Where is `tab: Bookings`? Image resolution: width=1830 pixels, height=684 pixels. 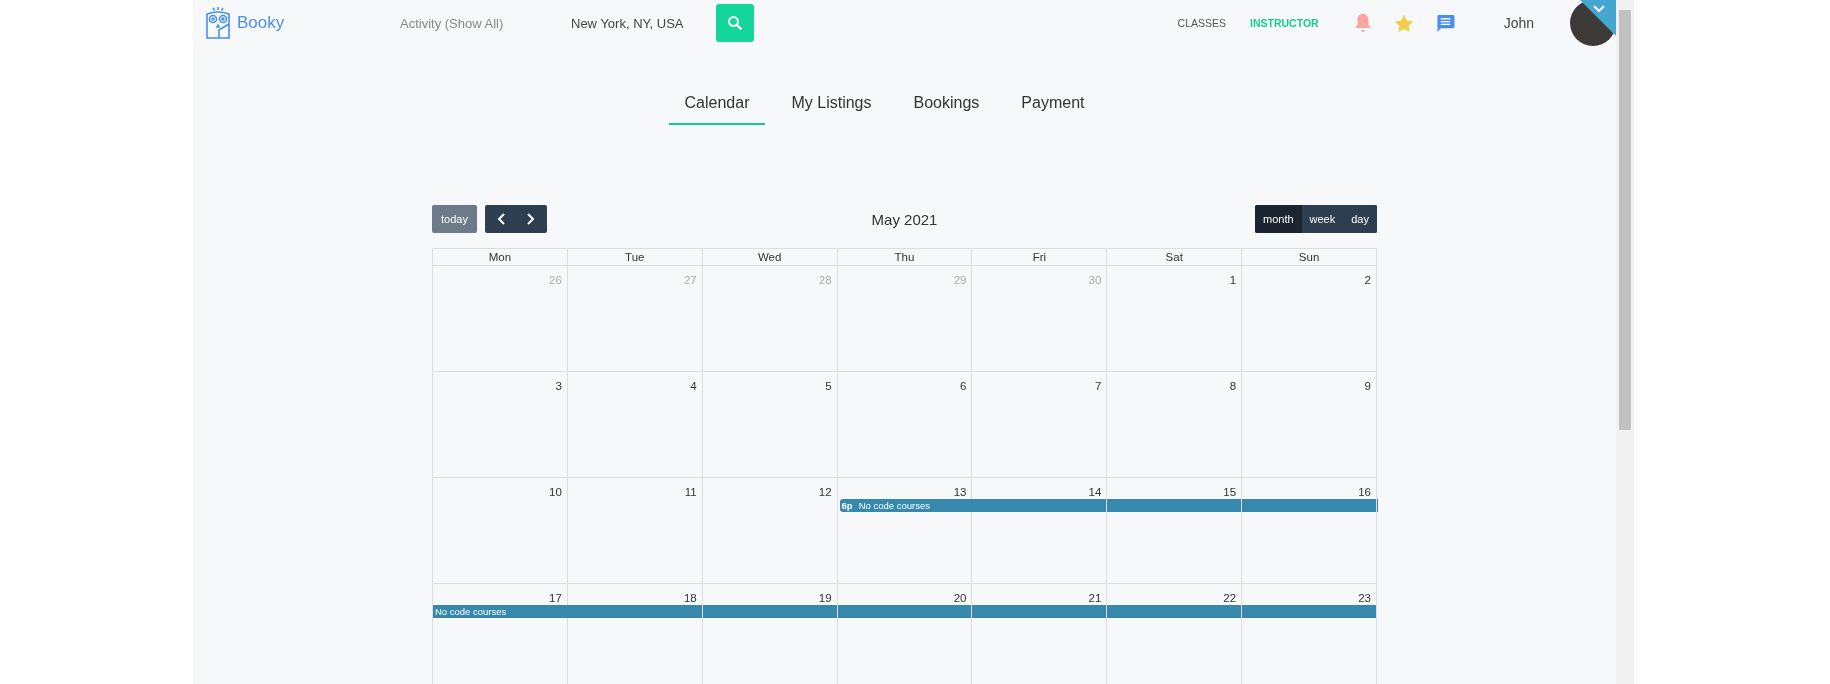
tab: Bookings is located at coordinates (946, 104).